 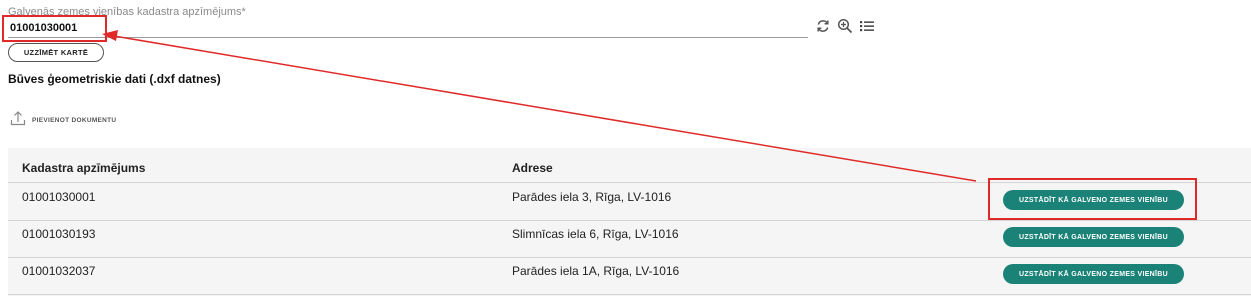 What do you see at coordinates (84, 168) in the screenshot?
I see `header-cadastre: Kadastra apzīmējums` at bounding box center [84, 168].